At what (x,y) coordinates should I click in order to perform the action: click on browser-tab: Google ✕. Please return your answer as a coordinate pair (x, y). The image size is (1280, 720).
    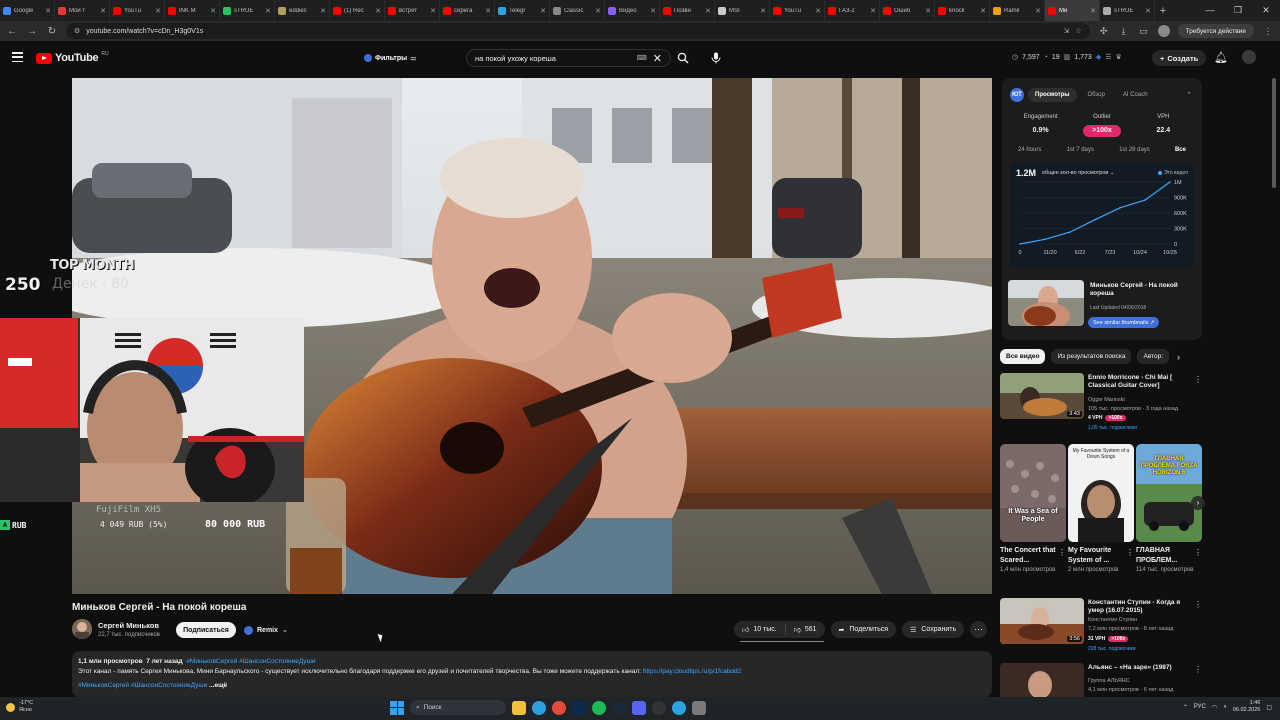
    Looking at the image, I should click on (27, 10).